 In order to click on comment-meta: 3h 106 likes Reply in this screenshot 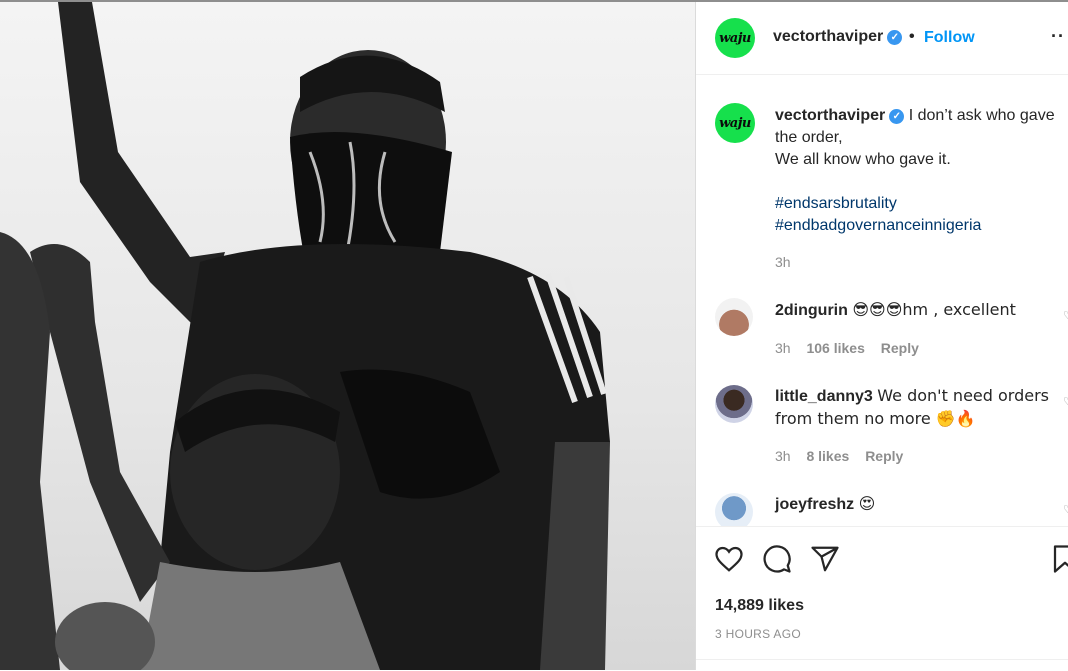, I will do `click(847, 348)`.